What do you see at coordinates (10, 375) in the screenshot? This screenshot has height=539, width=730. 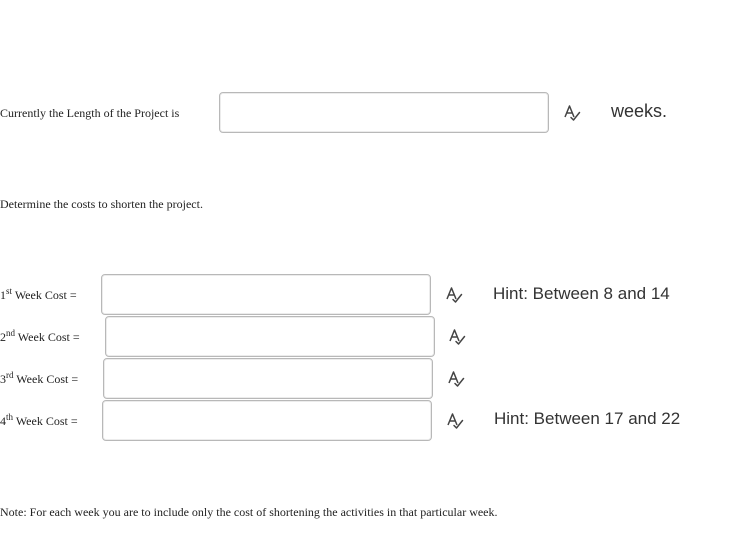 I see `week-3-suffix: rd` at bounding box center [10, 375].